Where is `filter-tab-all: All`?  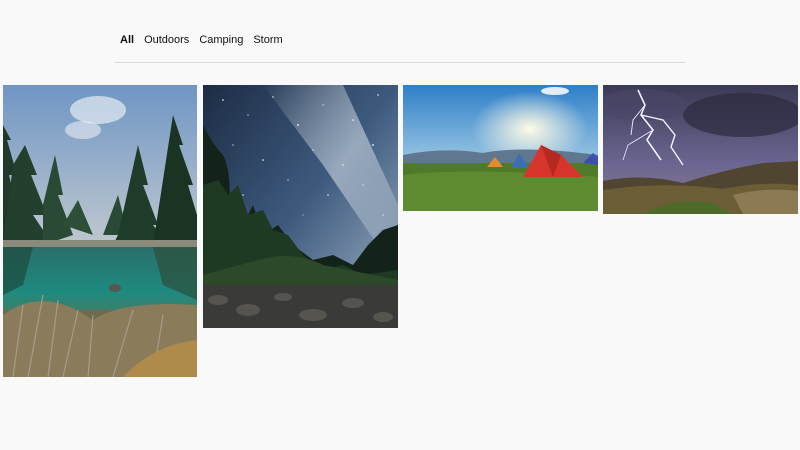
filter-tab-all: All is located at coordinates (127, 40).